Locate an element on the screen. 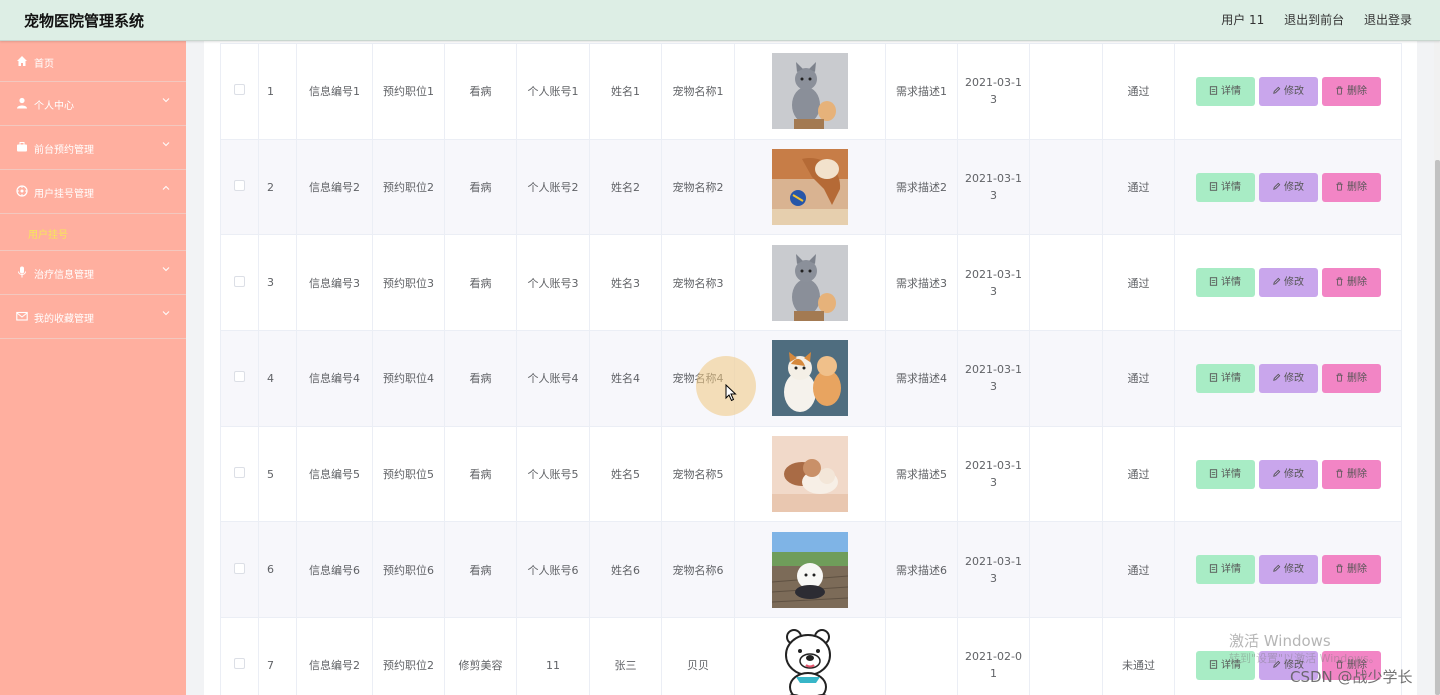  user-icon is located at coordinates (22, 103).